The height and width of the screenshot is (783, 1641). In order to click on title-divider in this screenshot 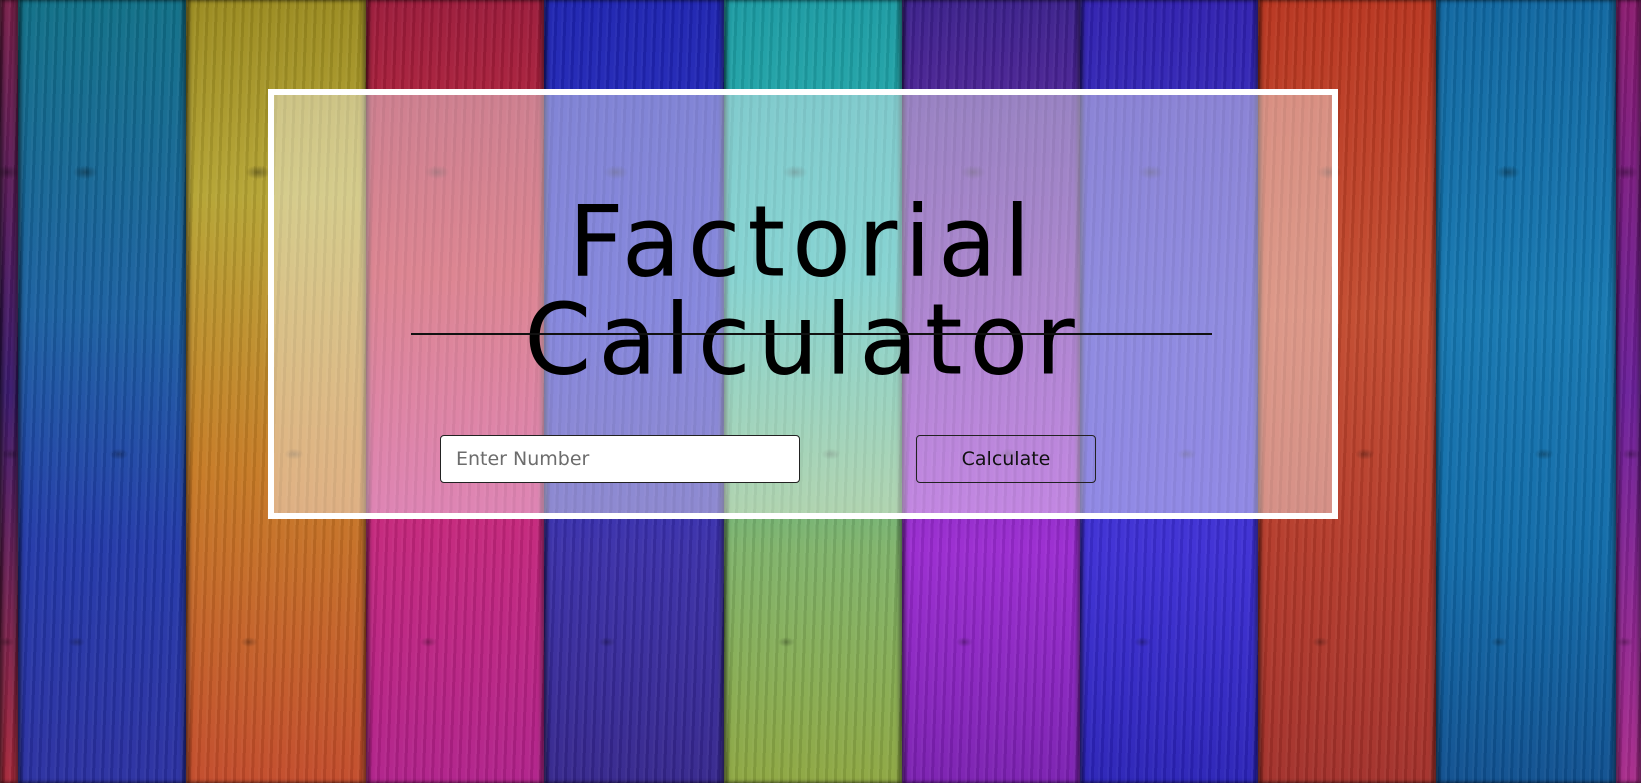, I will do `click(811, 334)`.